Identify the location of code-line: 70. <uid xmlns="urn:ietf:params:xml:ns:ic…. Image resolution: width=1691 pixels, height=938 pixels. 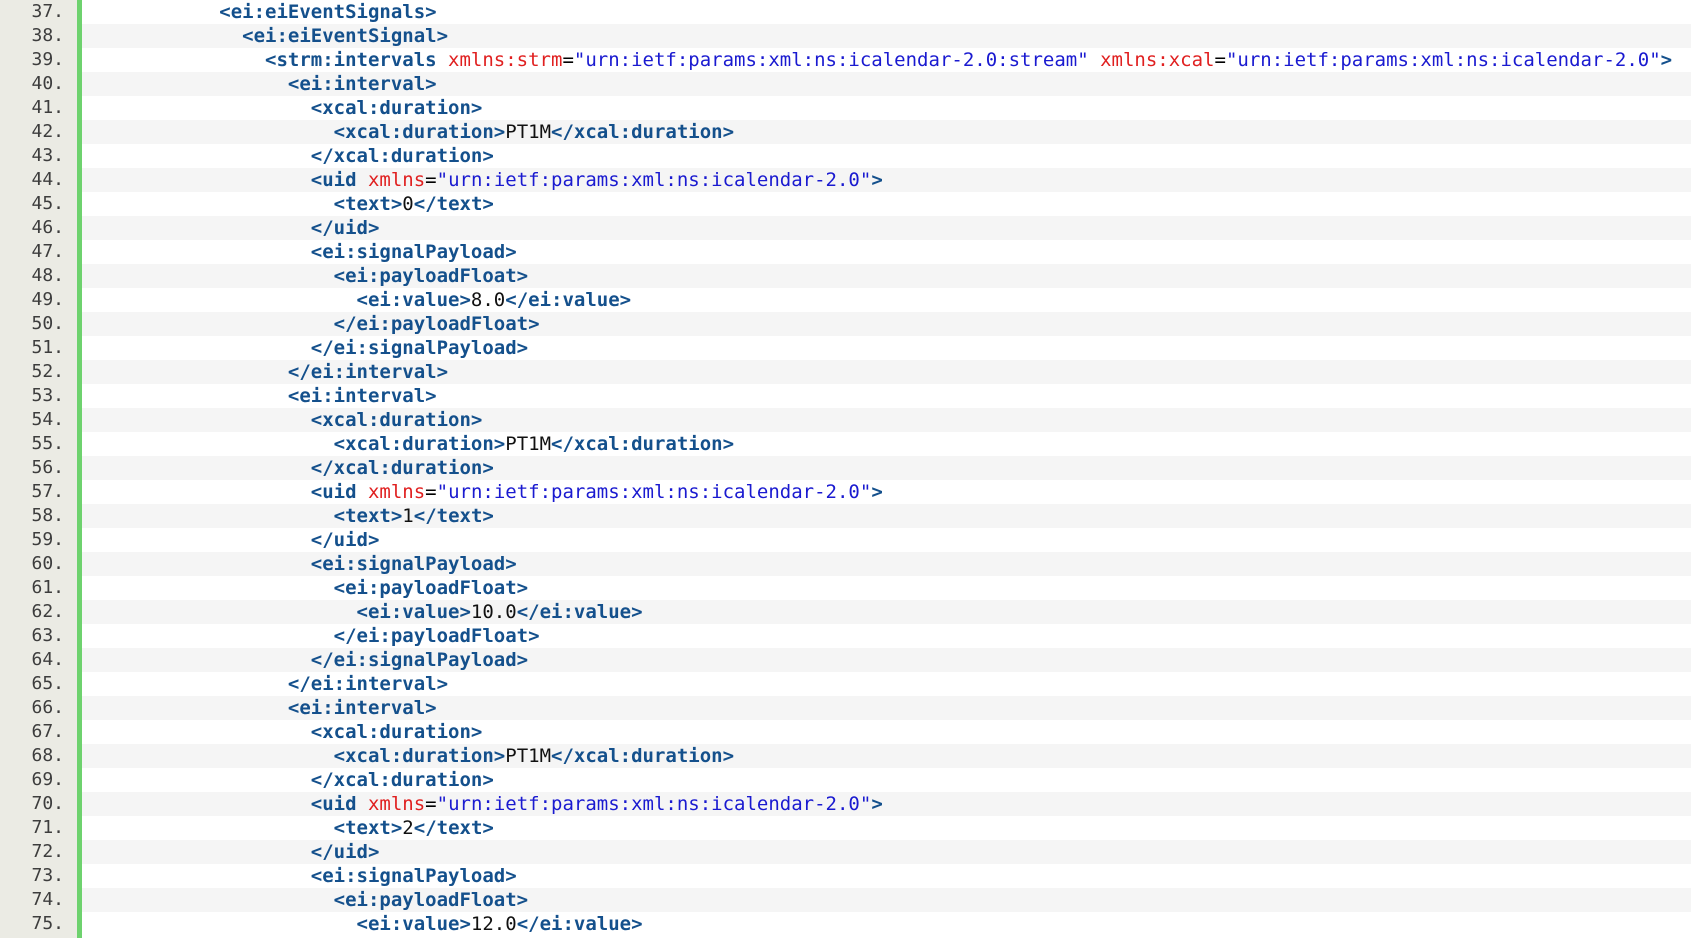
(845, 804).